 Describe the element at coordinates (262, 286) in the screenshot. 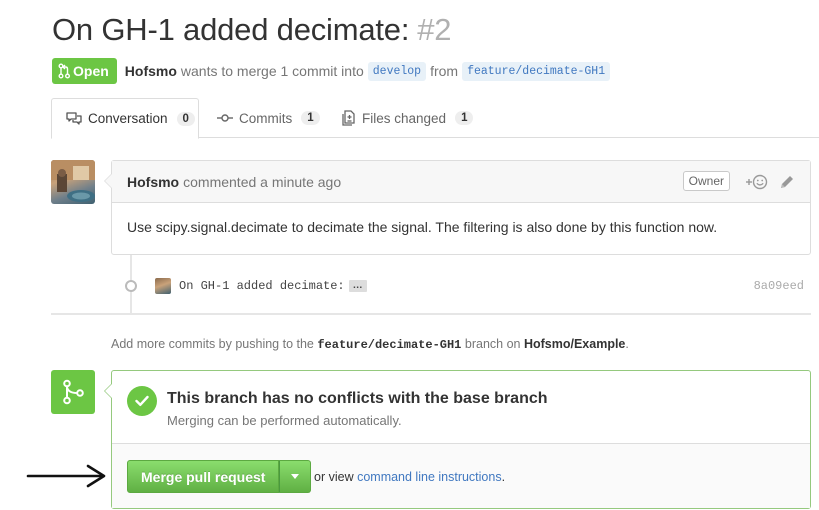

I see `commit-message-link: On GH-1 added decimate:` at that location.